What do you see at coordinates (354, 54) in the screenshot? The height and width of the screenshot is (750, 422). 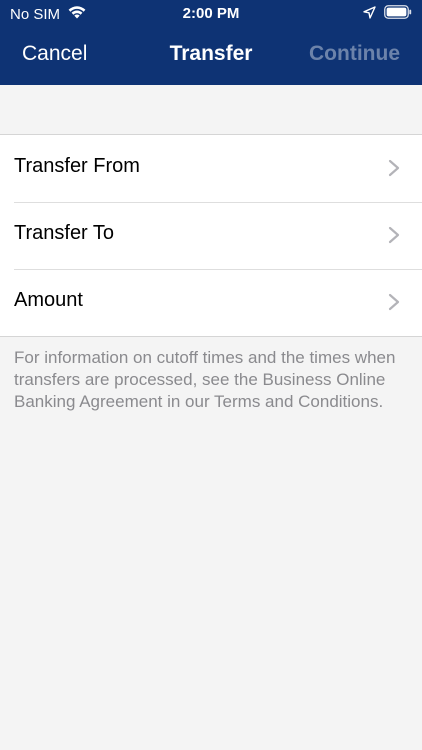 I see `continue-button: Continue` at bounding box center [354, 54].